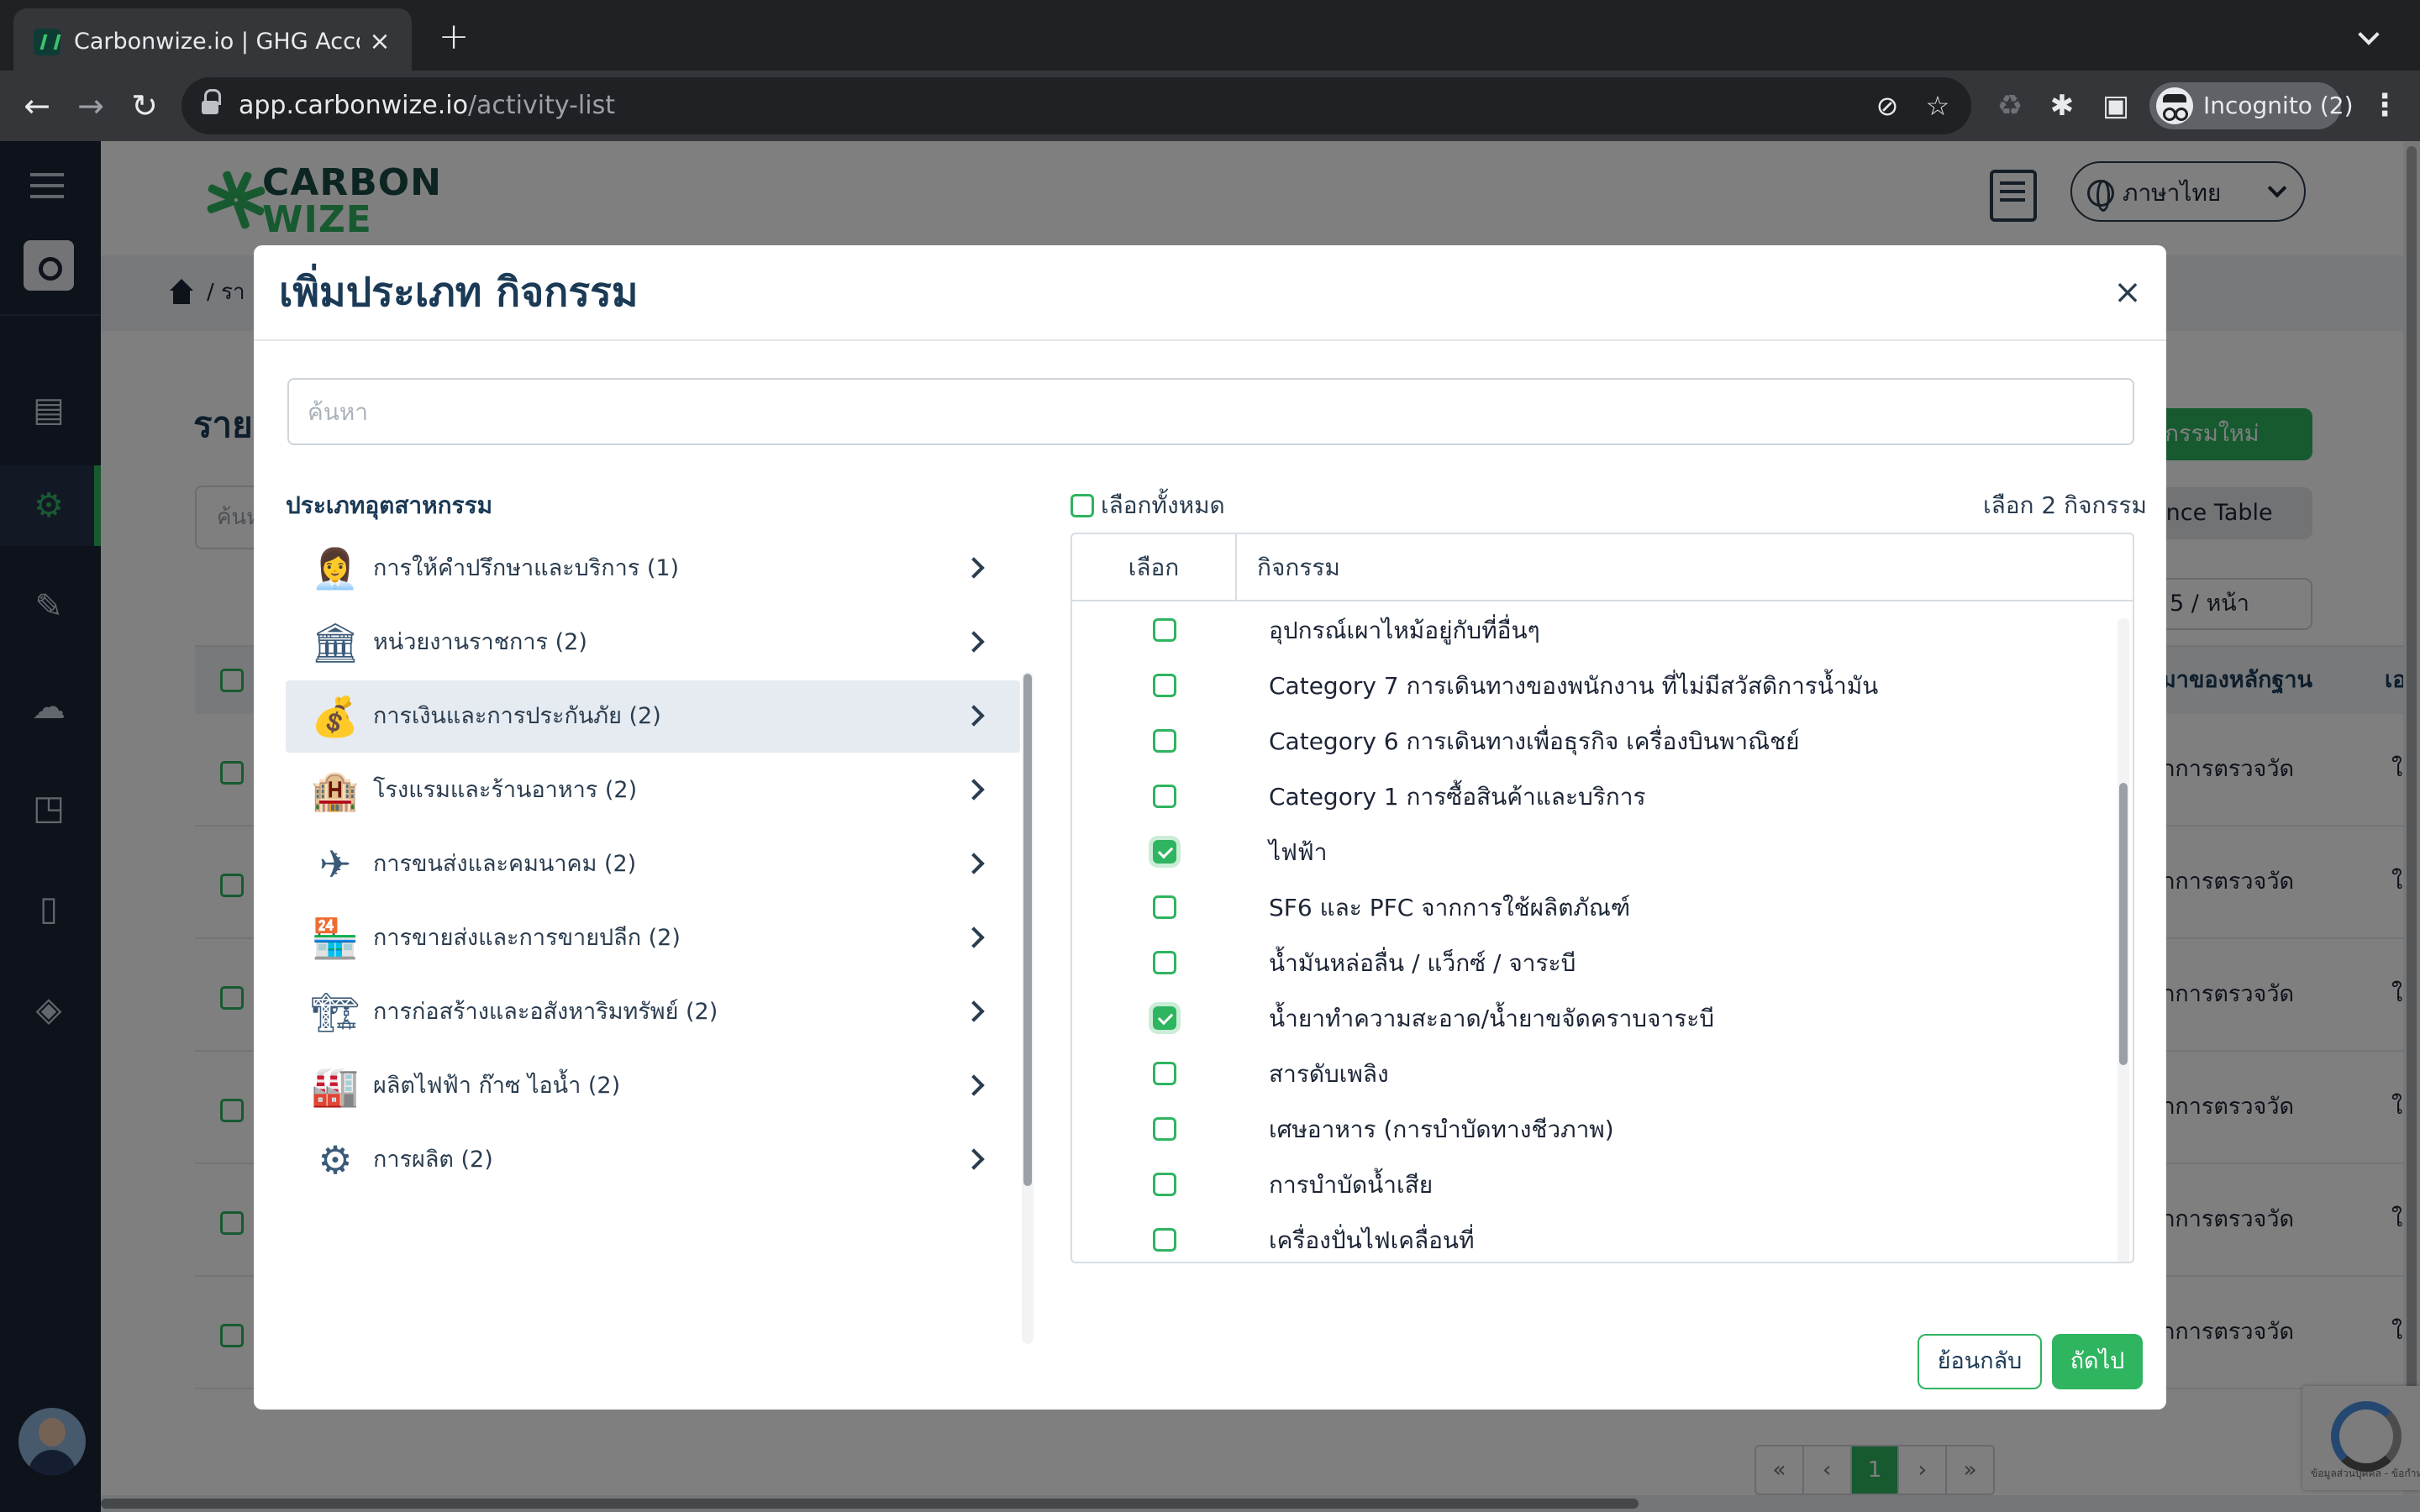 The image size is (2420, 1512). I want to click on industry-item: 🏪 การขายส่งและการขายปลีก (2), so click(653, 938).